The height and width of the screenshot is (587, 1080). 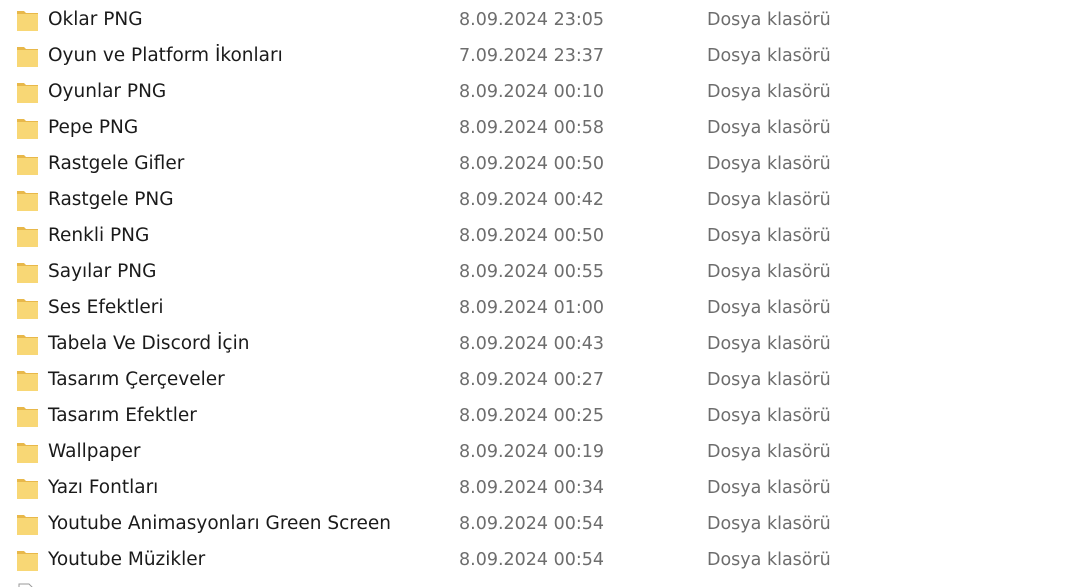 What do you see at coordinates (136, 379) in the screenshot?
I see `file-name: Tasarım Çerçeveler` at bounding box center [136, 379].